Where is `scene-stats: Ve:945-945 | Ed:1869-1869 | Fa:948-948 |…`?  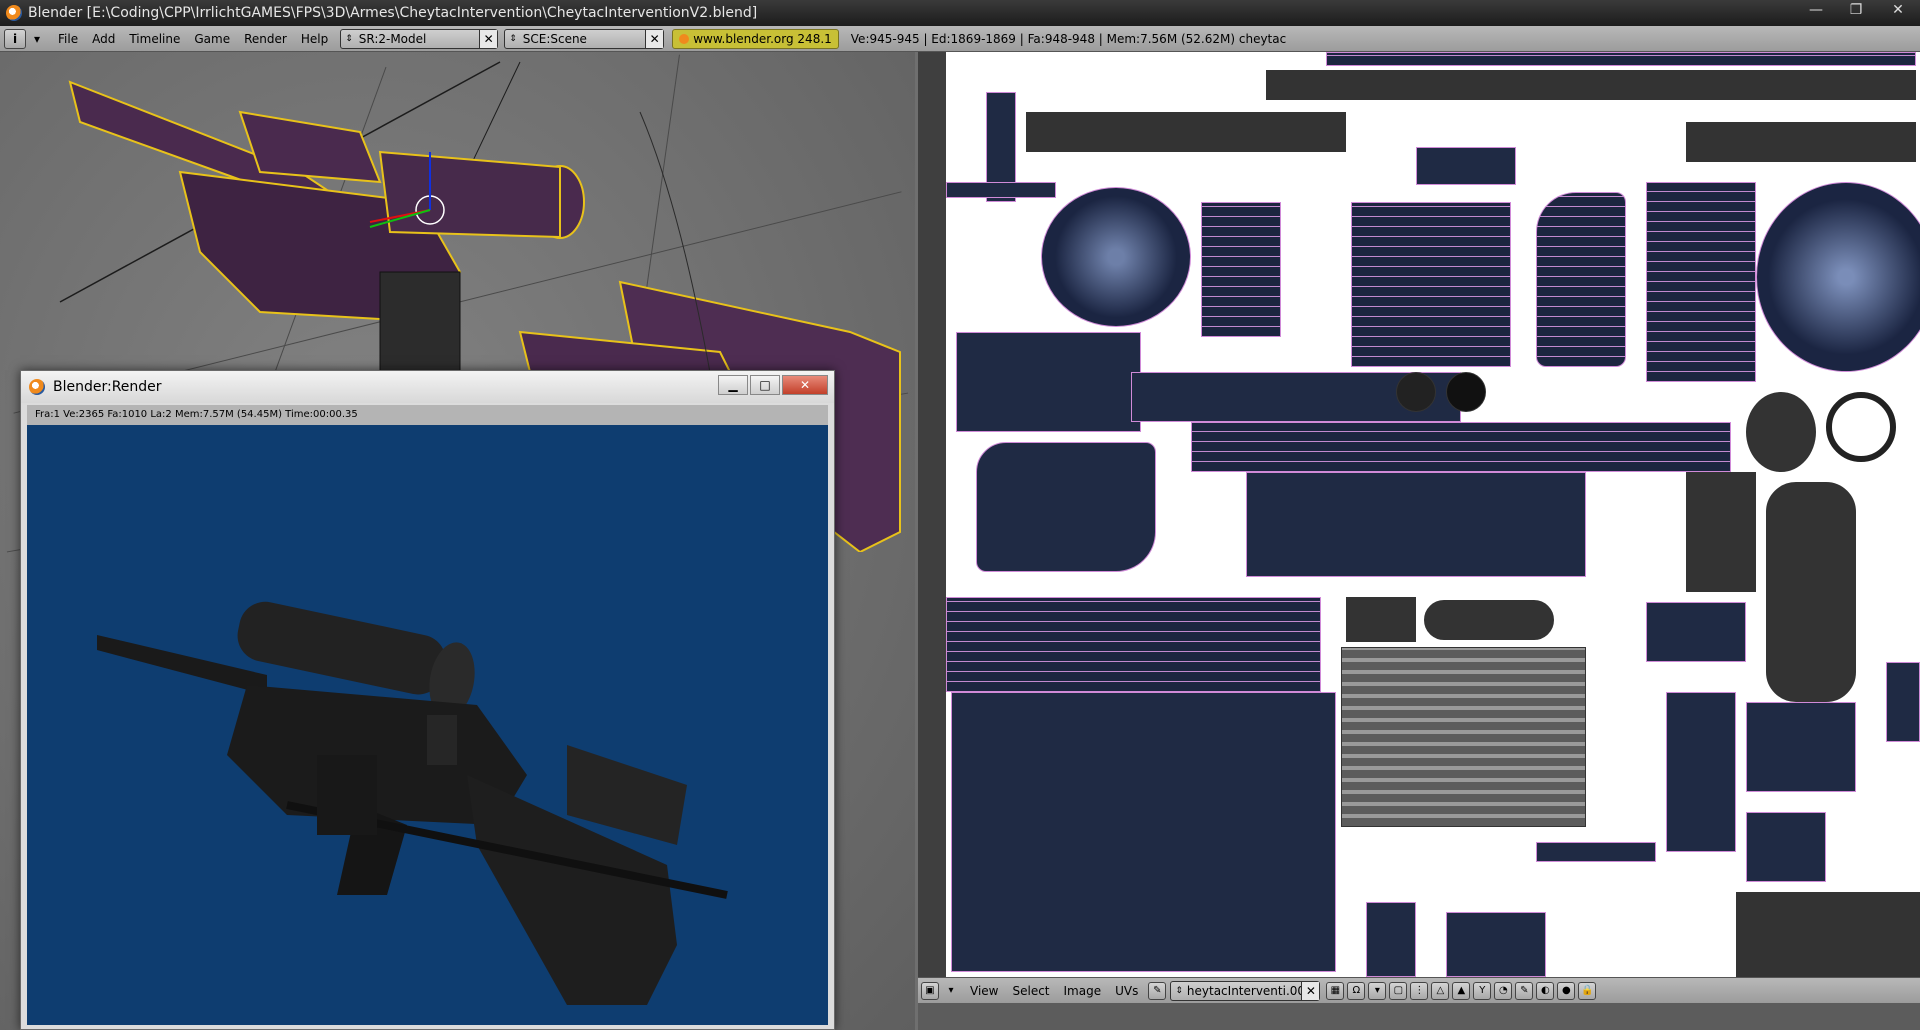
scene-stats: Ve:945-945 | Ed:1869-1869 | Fa:948-948 |… is located at coordinates (1068, 38).